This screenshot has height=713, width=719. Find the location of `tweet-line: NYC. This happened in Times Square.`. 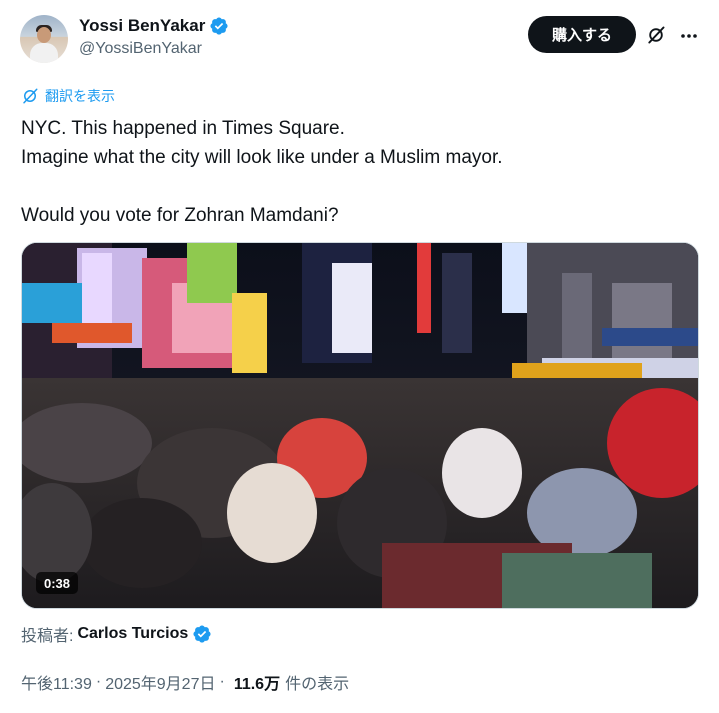

tweet-line: NYC. This happened in Times Square. is located at coordinates (183, 128).